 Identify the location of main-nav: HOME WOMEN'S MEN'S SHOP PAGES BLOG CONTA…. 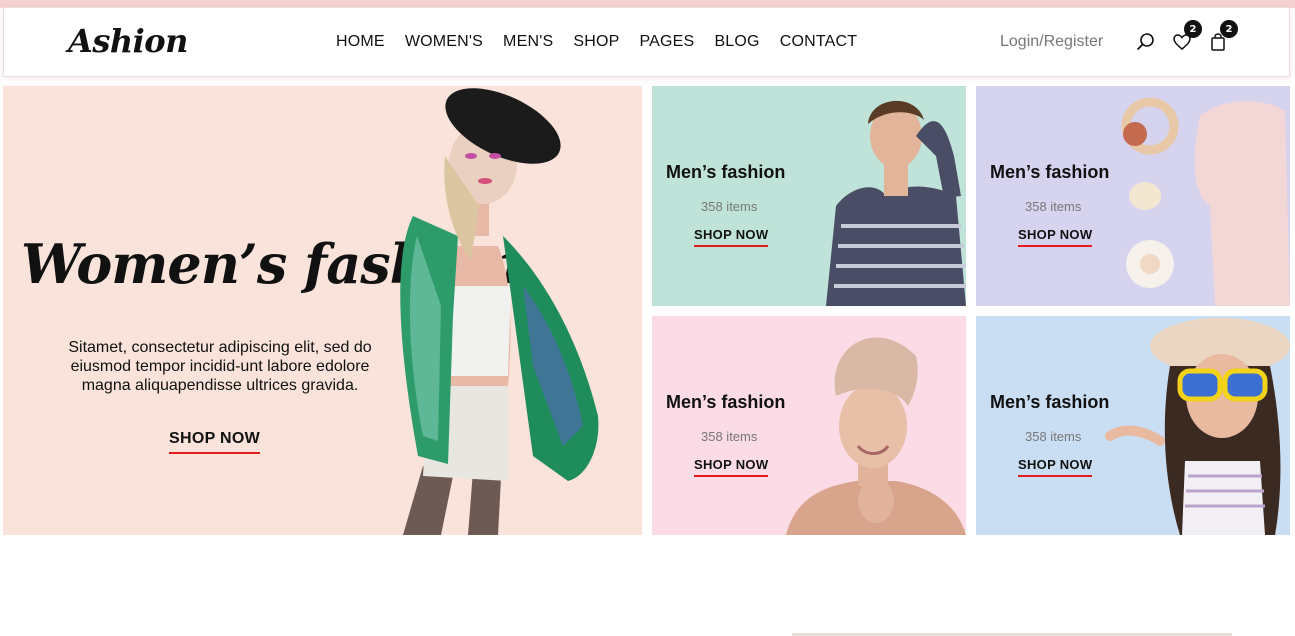
(606, 42).